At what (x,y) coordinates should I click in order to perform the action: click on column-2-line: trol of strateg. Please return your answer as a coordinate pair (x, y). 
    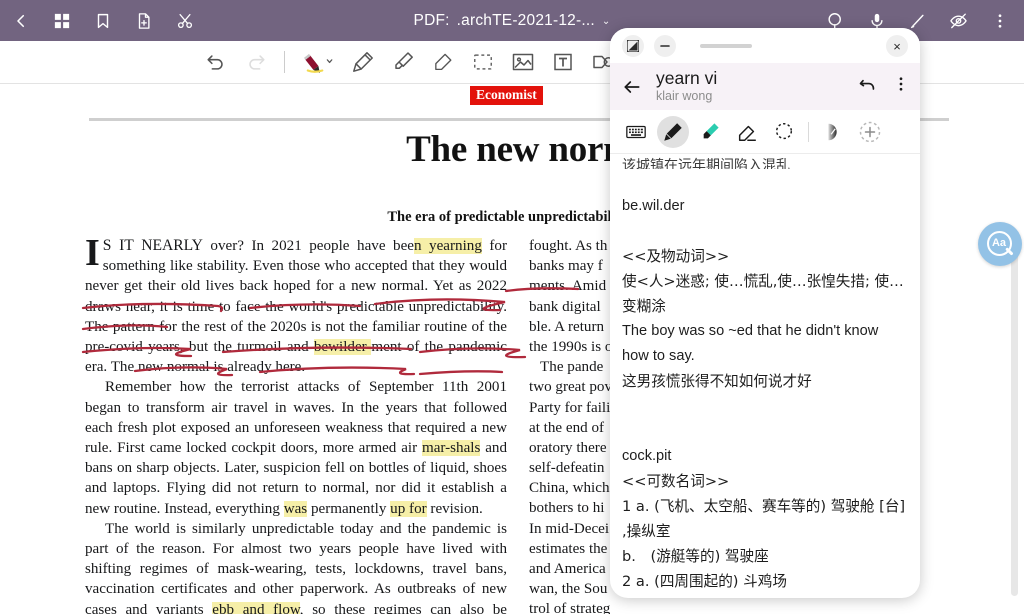
    Looking at the image, I should click on (570, 607).